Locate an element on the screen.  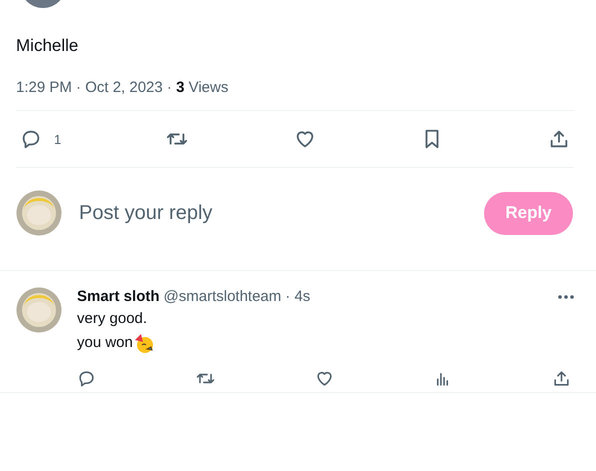
party-face-icon is located at coordinates (143, 343).